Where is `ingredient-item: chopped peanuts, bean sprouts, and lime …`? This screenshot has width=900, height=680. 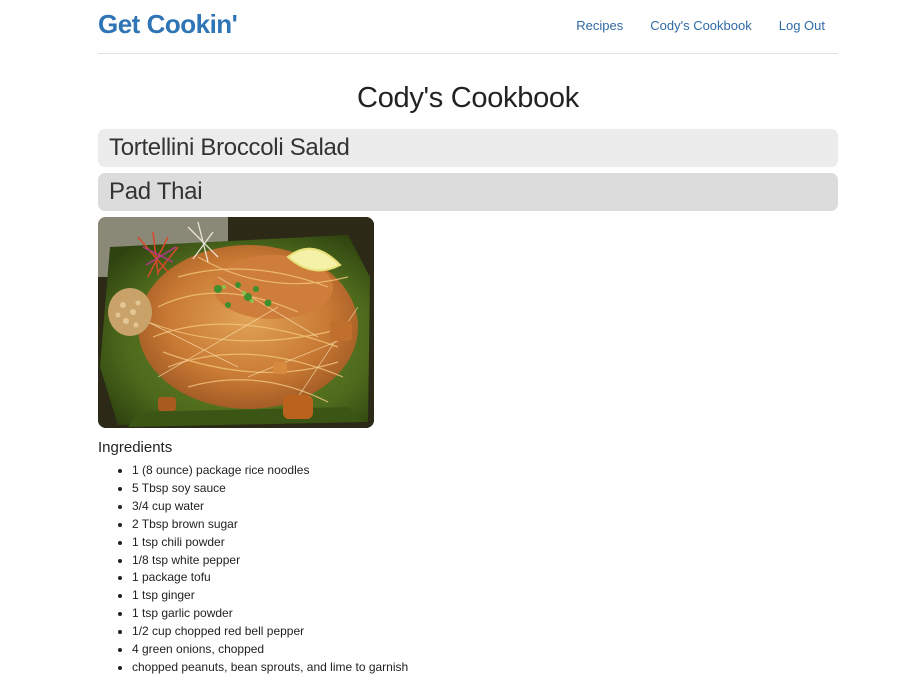 ingredient-item: chopped peanuts, bean sprouts, and lime … is located at coordinates (485, 668).